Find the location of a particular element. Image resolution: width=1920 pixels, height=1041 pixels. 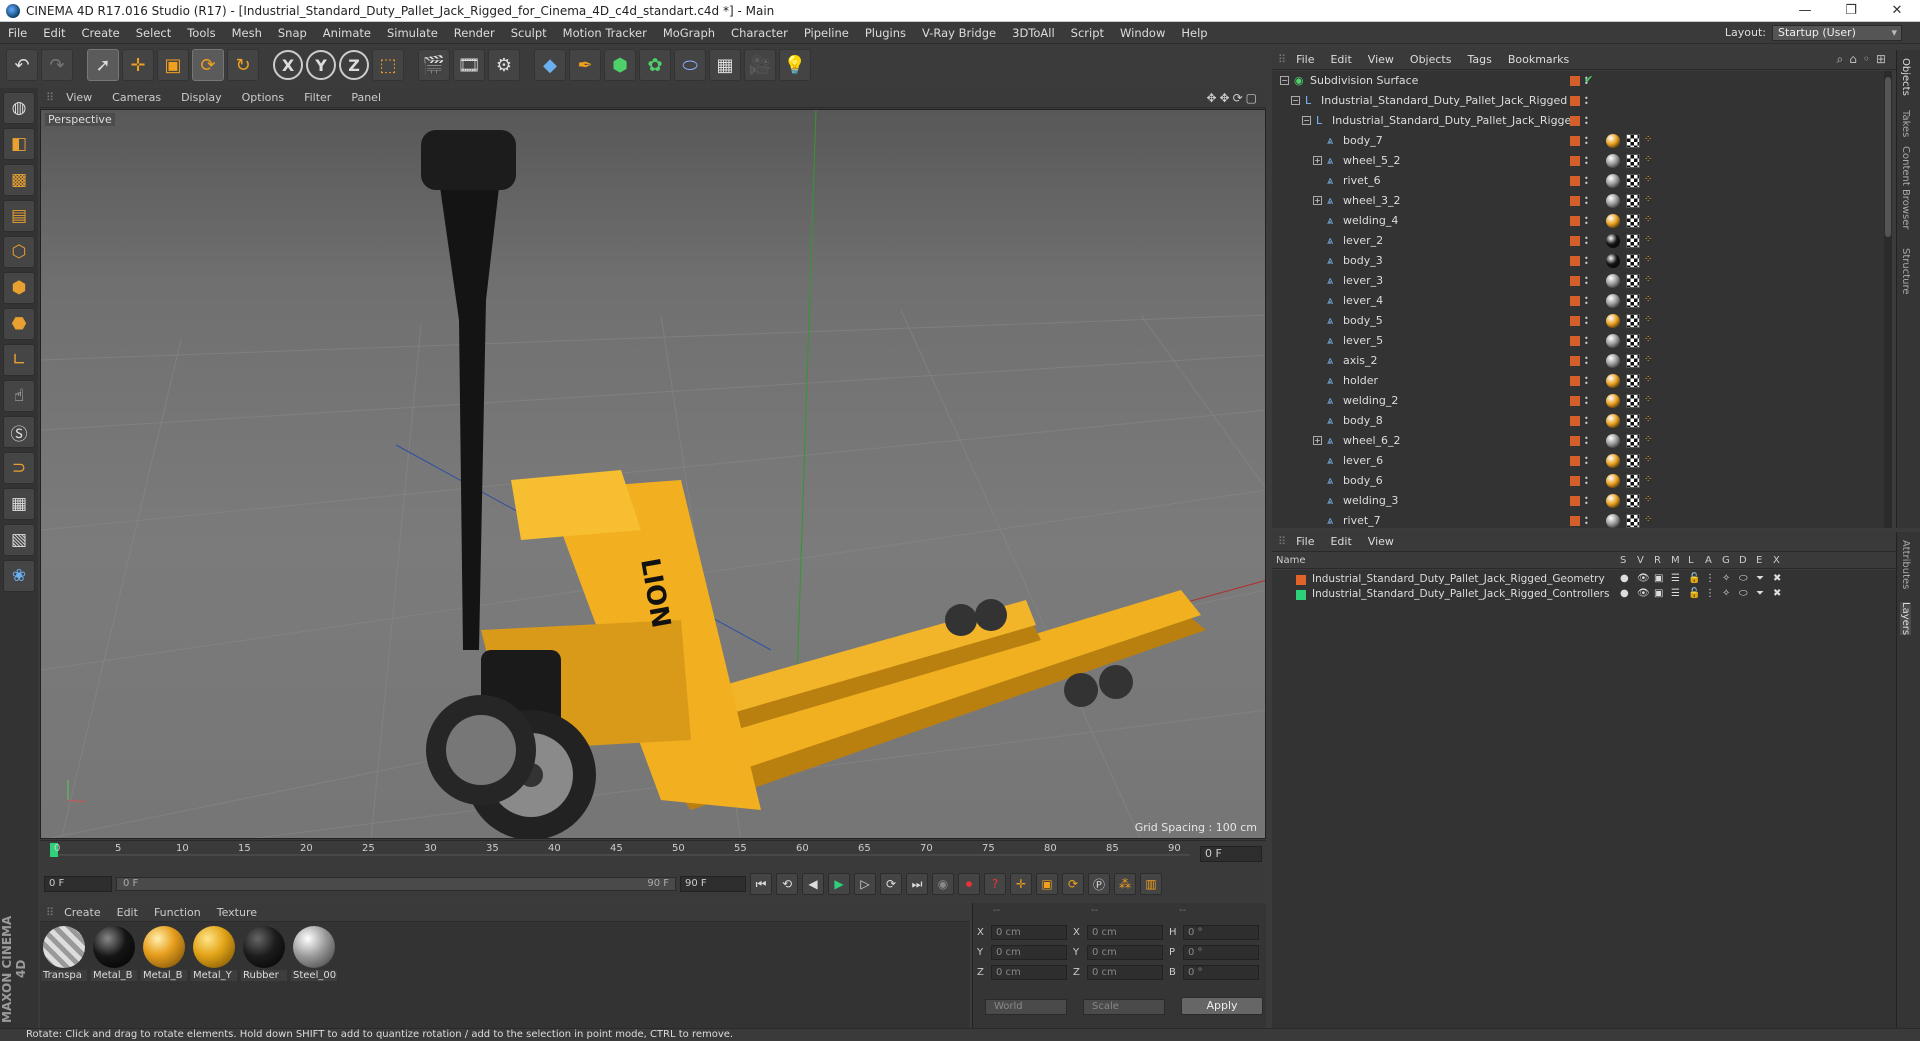

object-row: ⩓ body_5 • • ⁘ is located at coordinates (1578, 321).